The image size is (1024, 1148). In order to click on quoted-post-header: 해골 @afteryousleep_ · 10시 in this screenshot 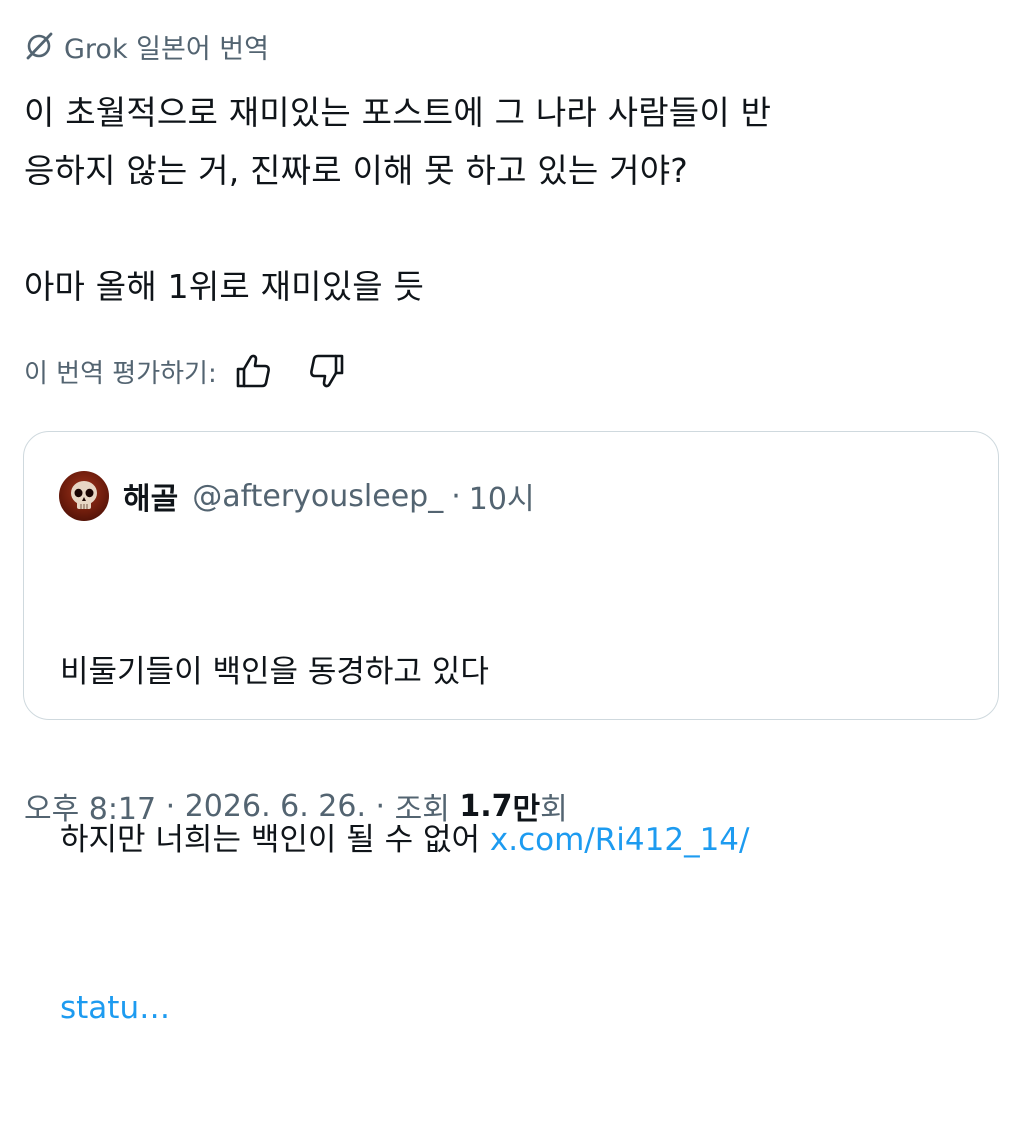, I will do `click(297, 496)`.